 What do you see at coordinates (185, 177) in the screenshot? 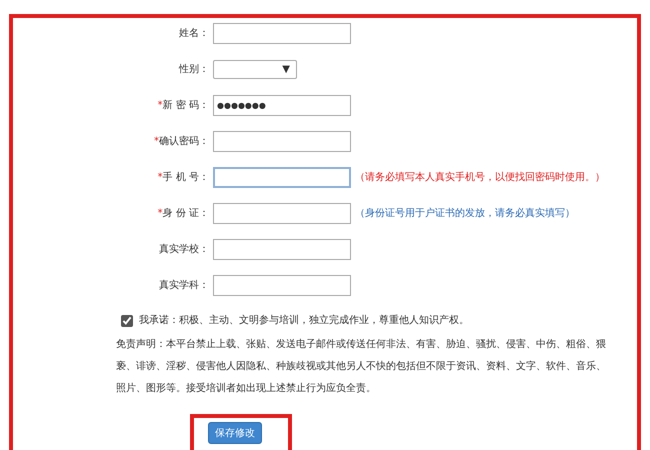
I see `field-label: 手 机 号：` at bounding box center [185, 177].